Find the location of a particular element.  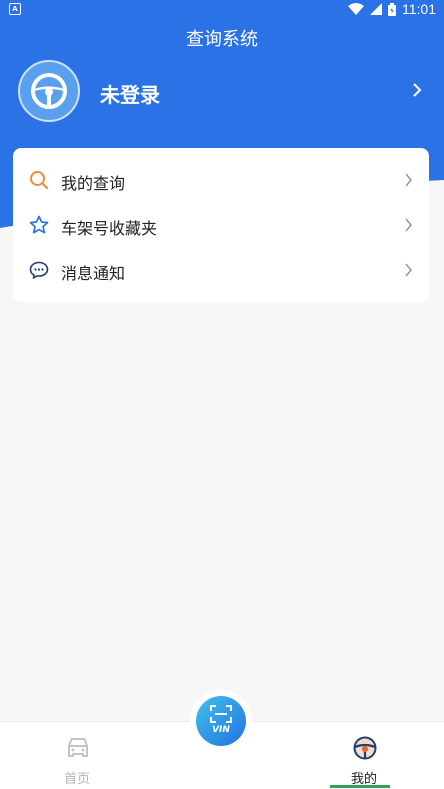

search-icon is located at coordinates (39, 180).